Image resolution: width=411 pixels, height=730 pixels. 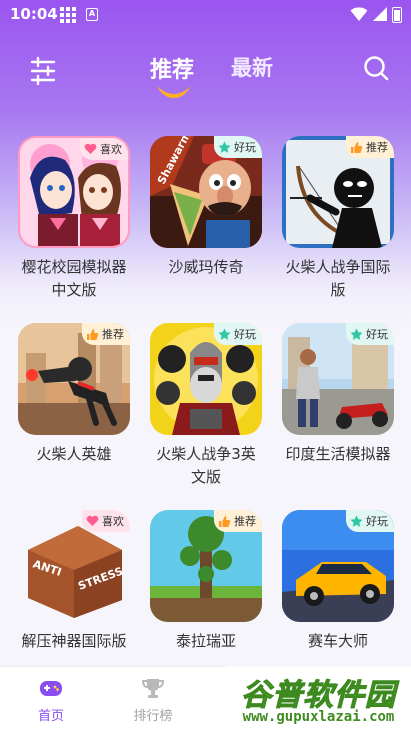 I want to click on battery-icon, so click(x=397, y=15).